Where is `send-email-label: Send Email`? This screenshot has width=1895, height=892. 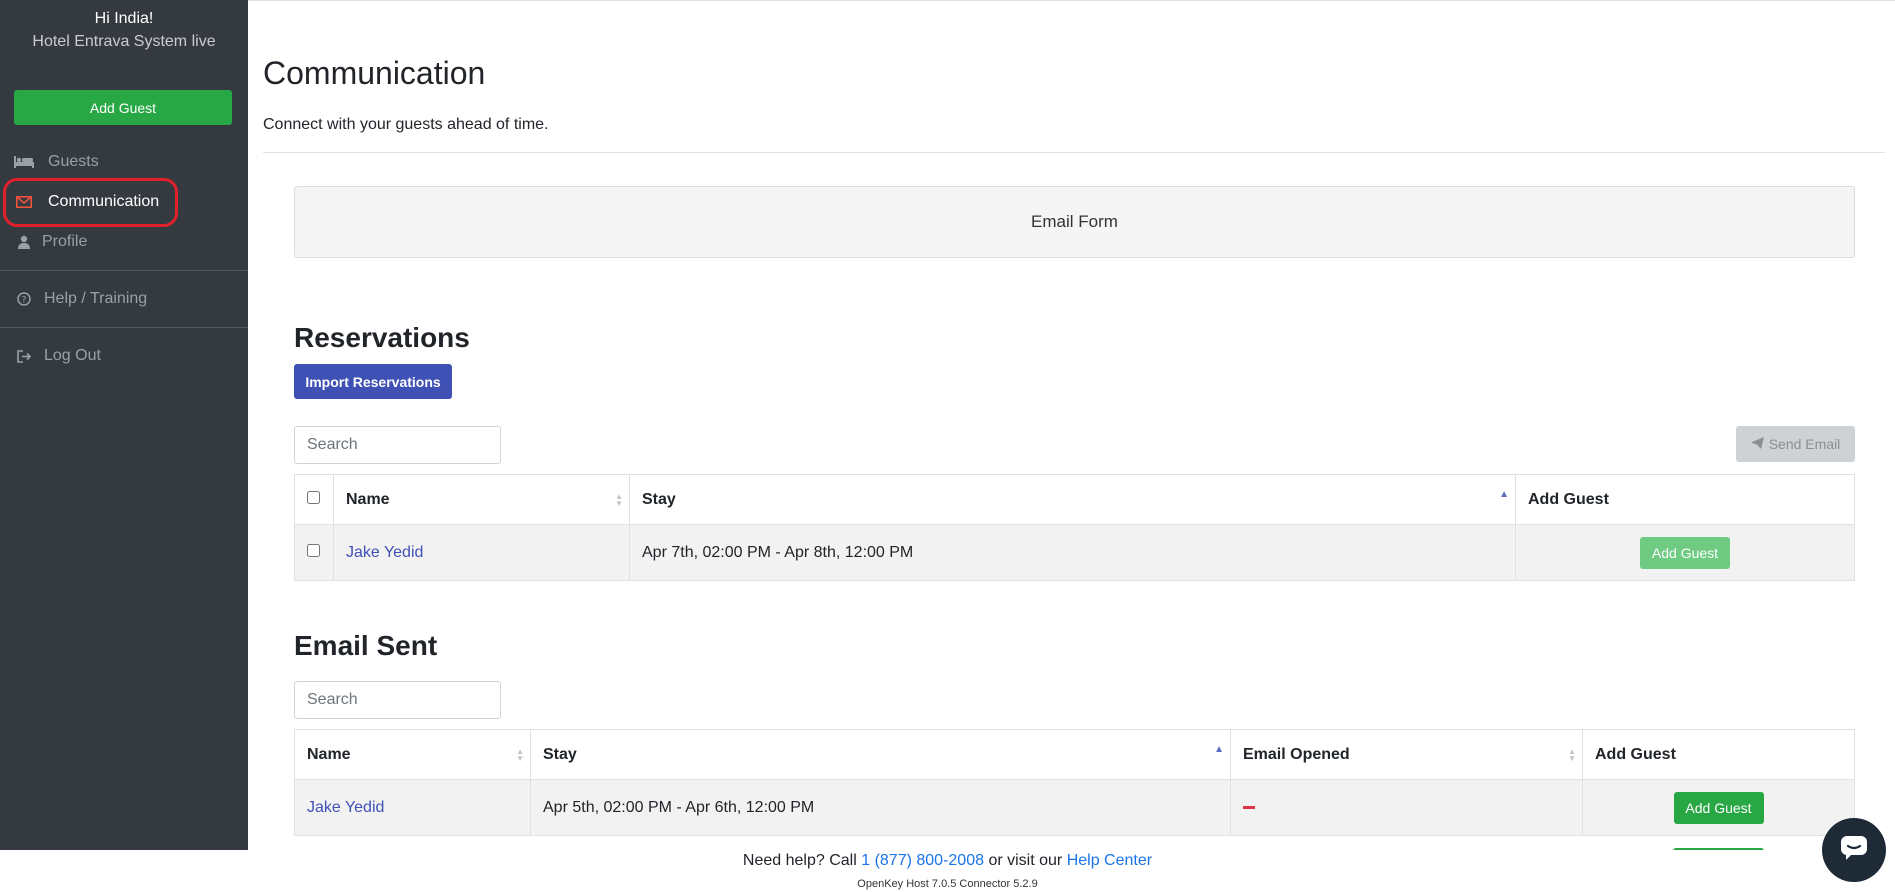 send-email-label: Send Email is located at coordinates (1804, 444).